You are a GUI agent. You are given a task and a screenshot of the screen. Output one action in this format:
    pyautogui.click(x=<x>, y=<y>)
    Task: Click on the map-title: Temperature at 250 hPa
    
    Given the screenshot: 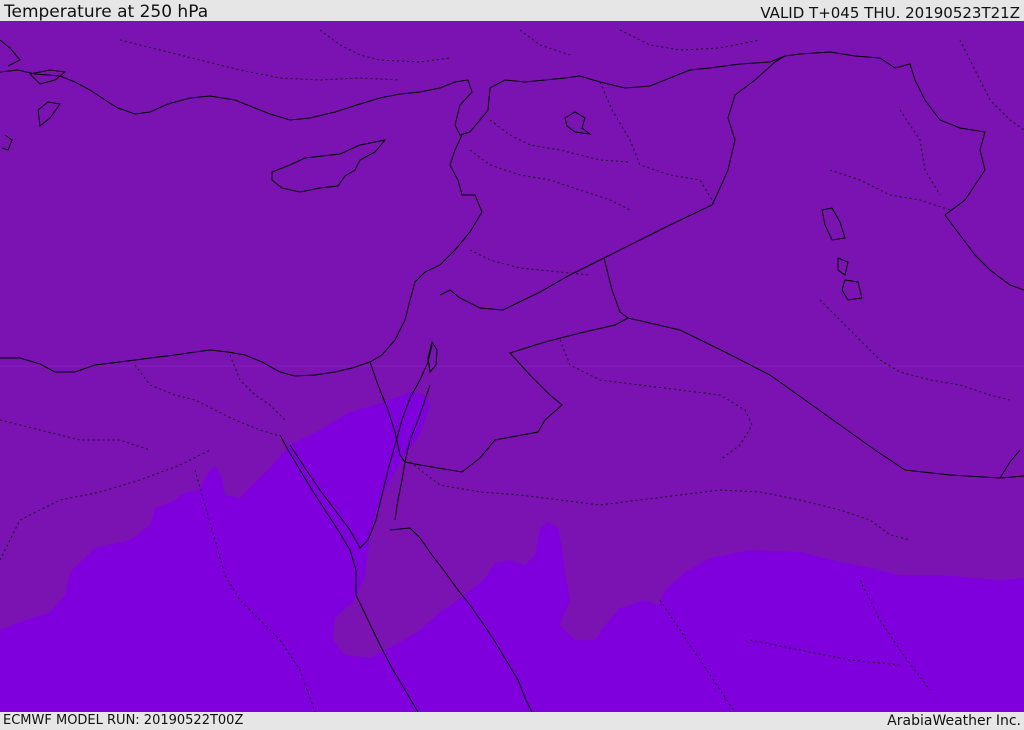 What is the action you would take?
    pyautogui.click(x=106, y=12)
    